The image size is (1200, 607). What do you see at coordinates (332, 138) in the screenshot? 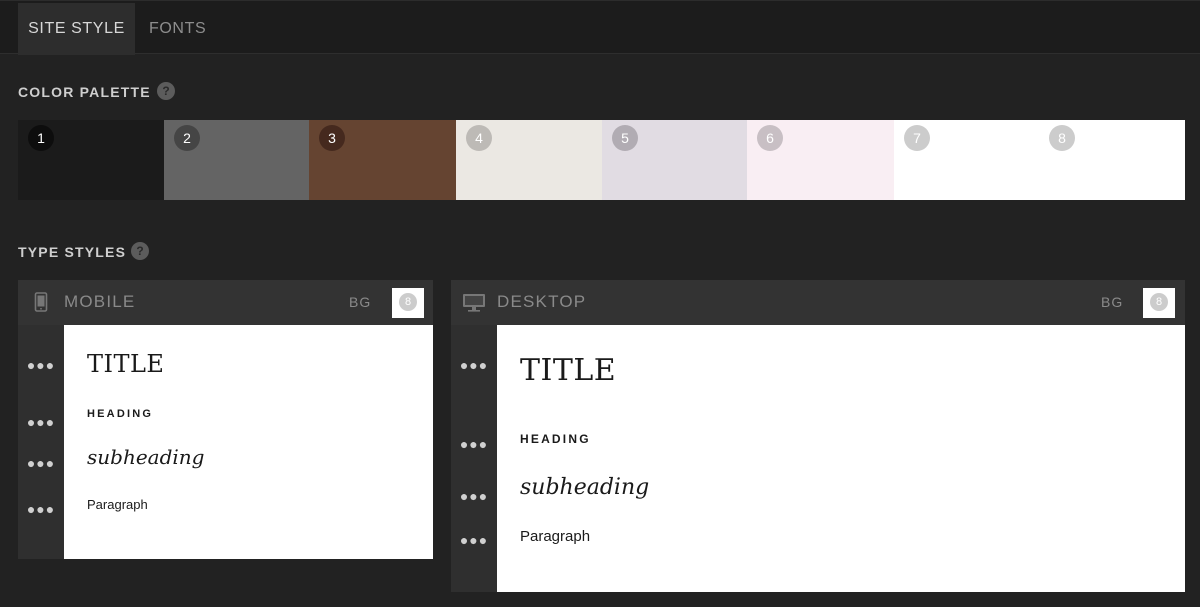
I see `swatch-number: 3` at bounding box center [332, 138].